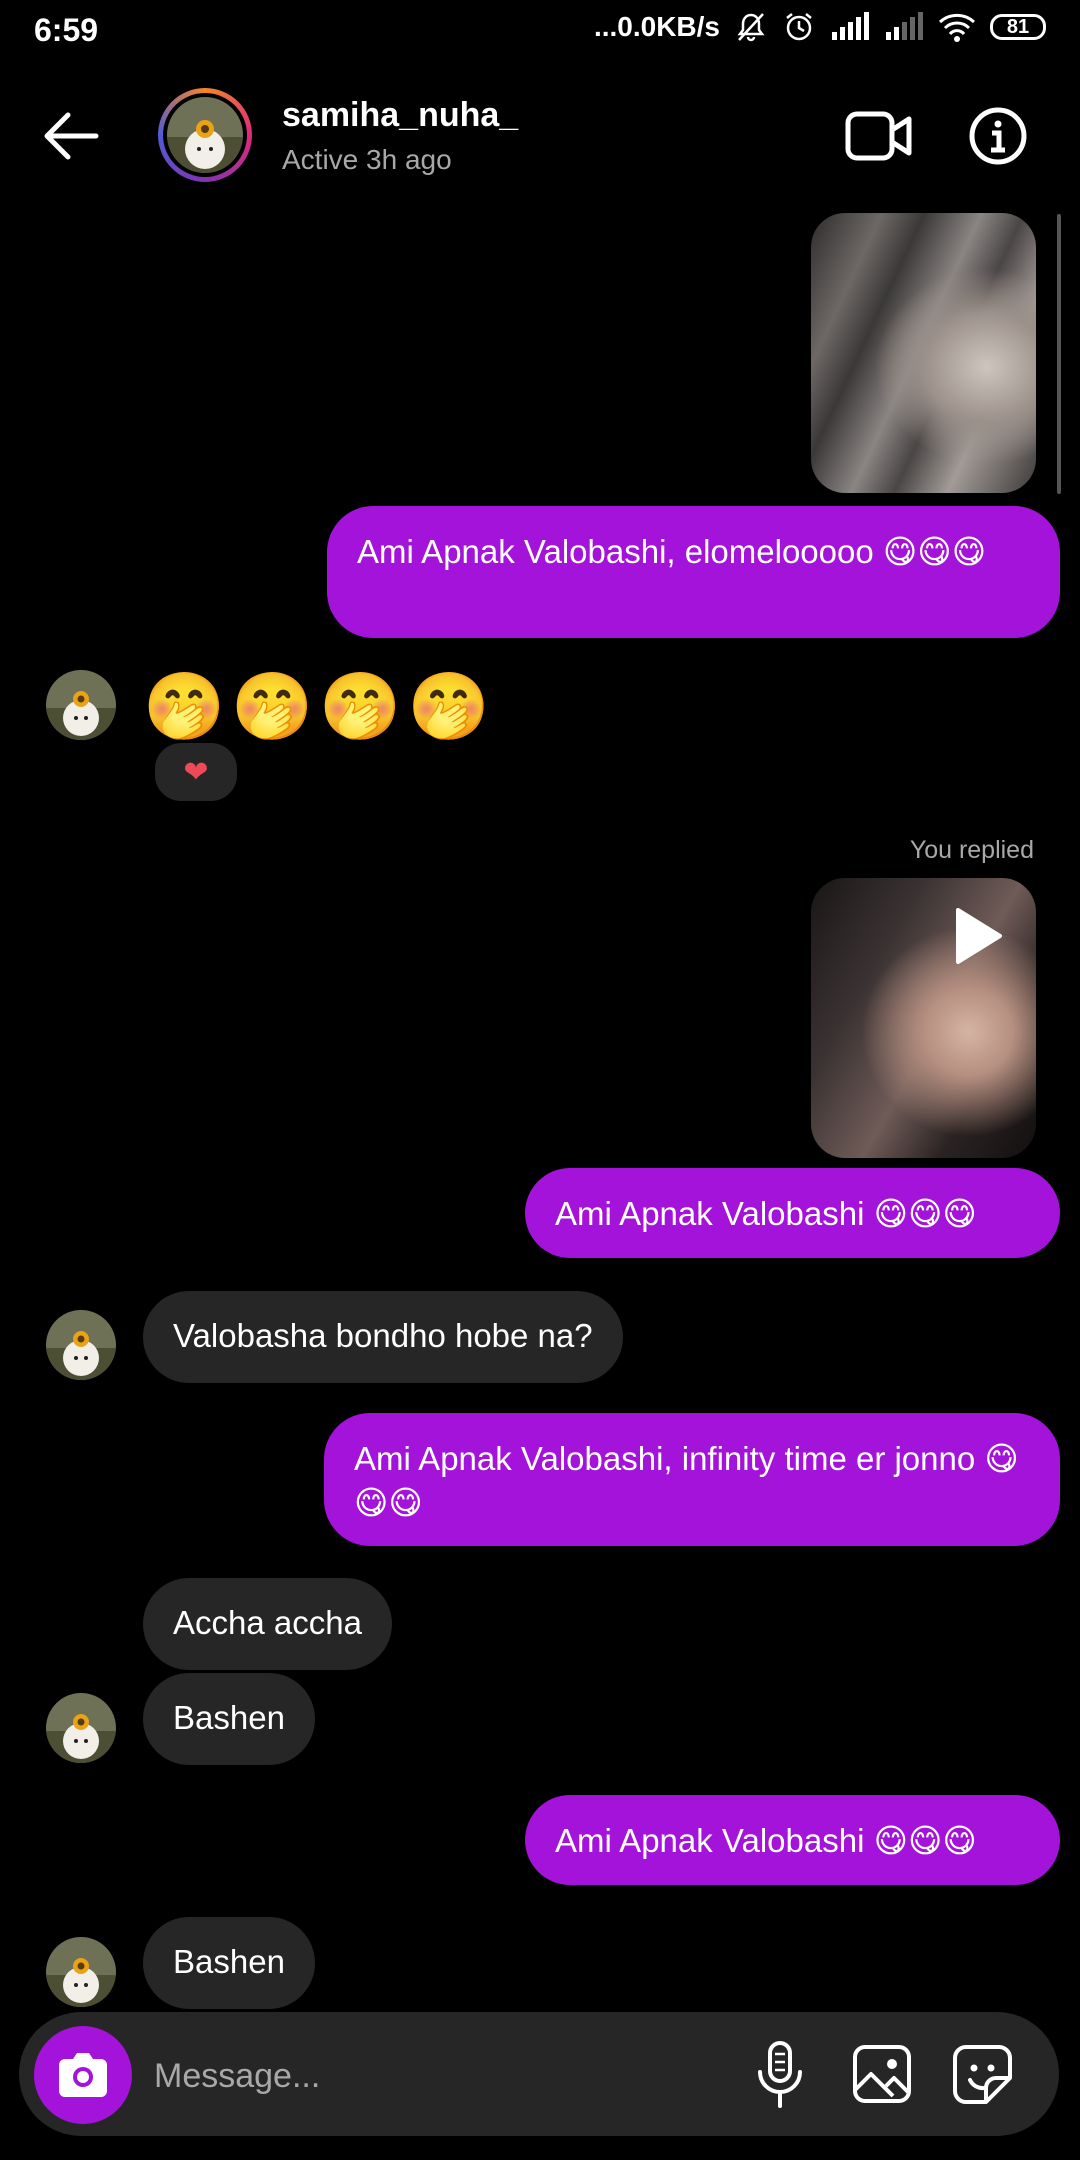 This screenshot has width=1080, height=2160. I want to click on received-message: Valobasha bondho hobe na?, so click(383, 1337).